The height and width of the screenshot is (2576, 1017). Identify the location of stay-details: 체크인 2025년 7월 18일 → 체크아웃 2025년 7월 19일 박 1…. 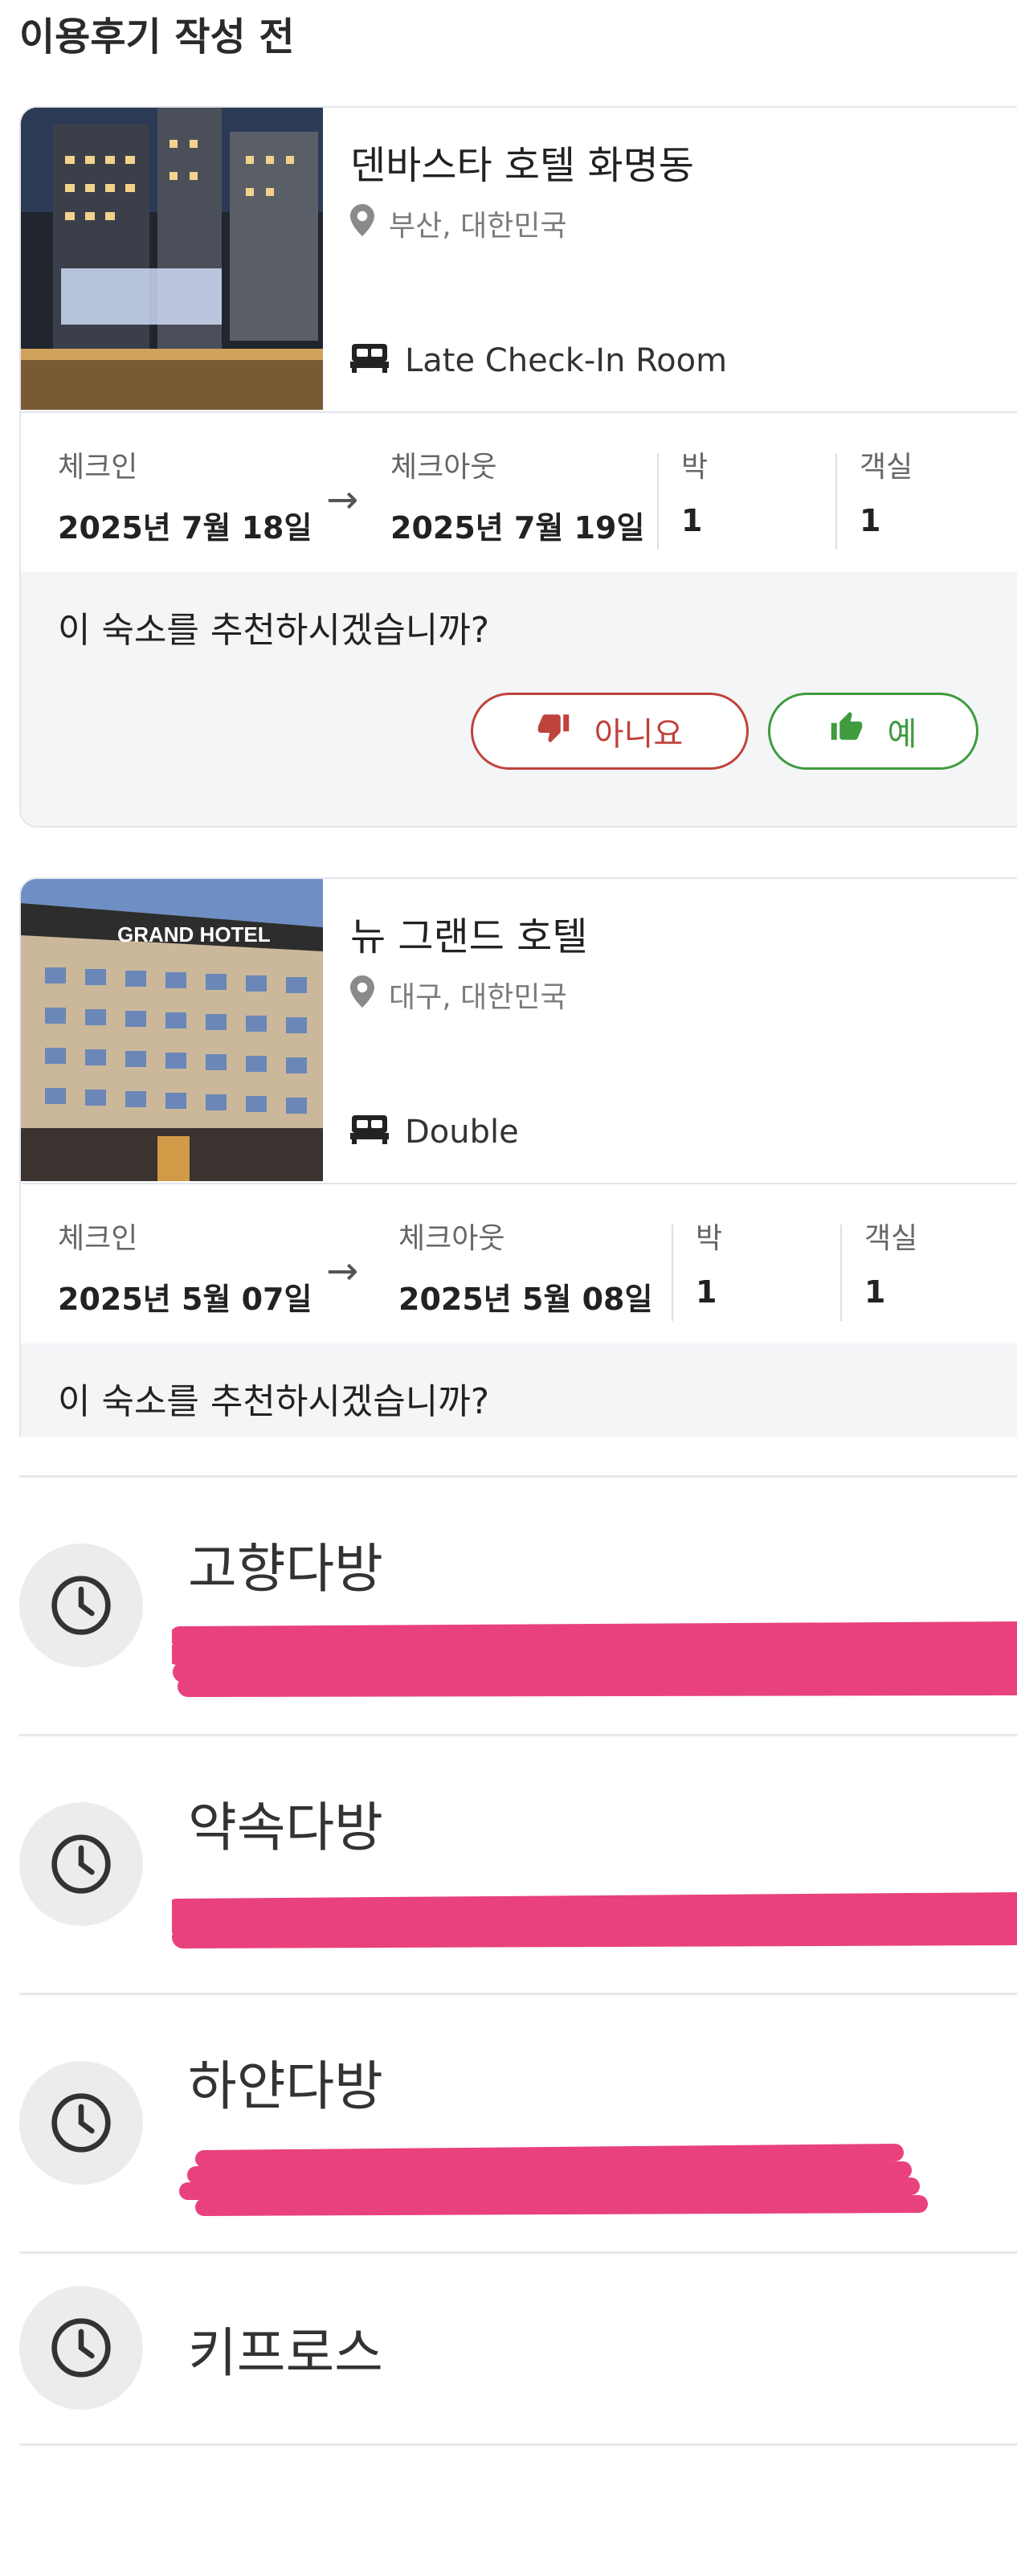
(519, 493).